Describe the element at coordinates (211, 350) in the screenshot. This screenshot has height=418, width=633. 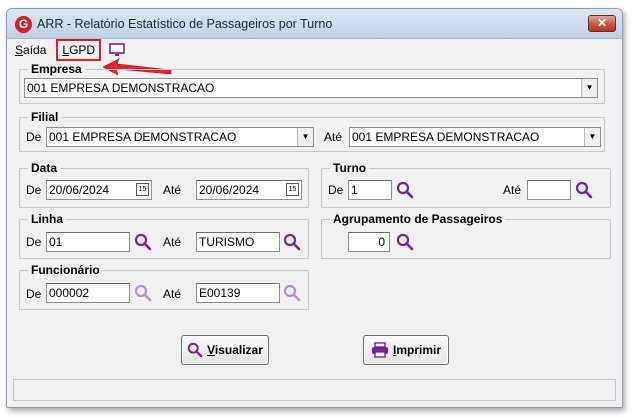
I see `visualizar-mnemonic: V` at that location.